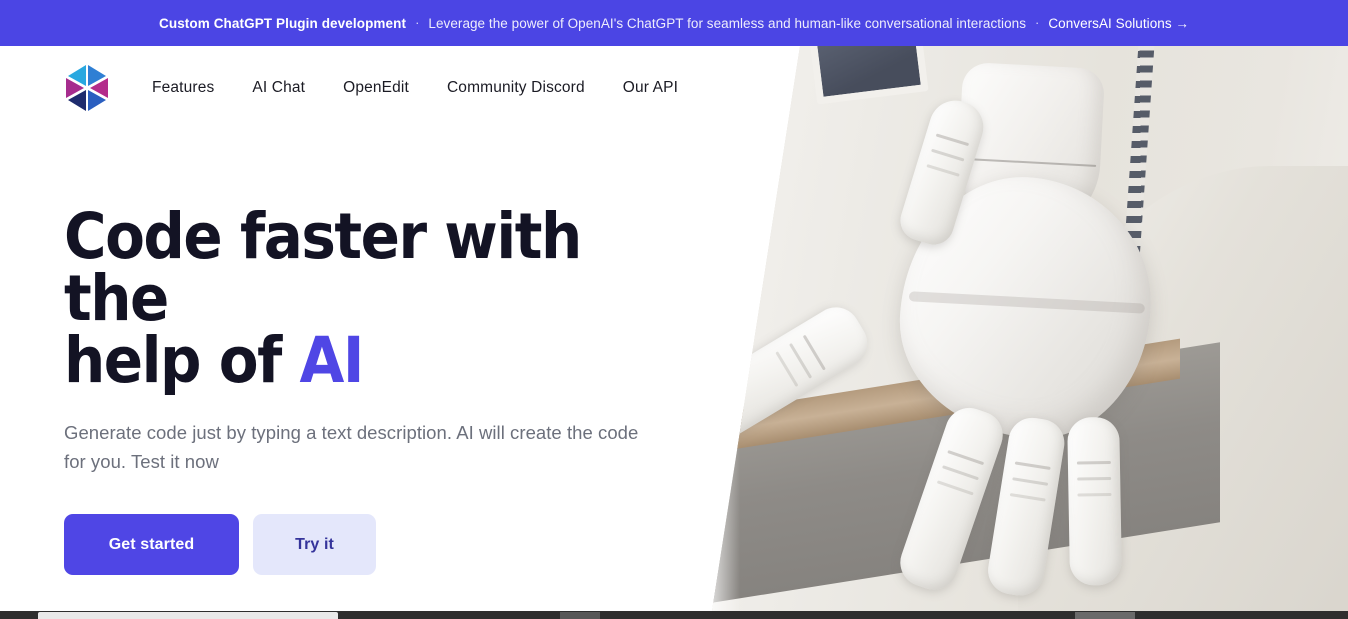 This screenshot has height=619, width=1348. Describe the element at coordinates (1118, 23) in the screenshot. I see `announcement-link: ConversAI Solutions →` at that location.